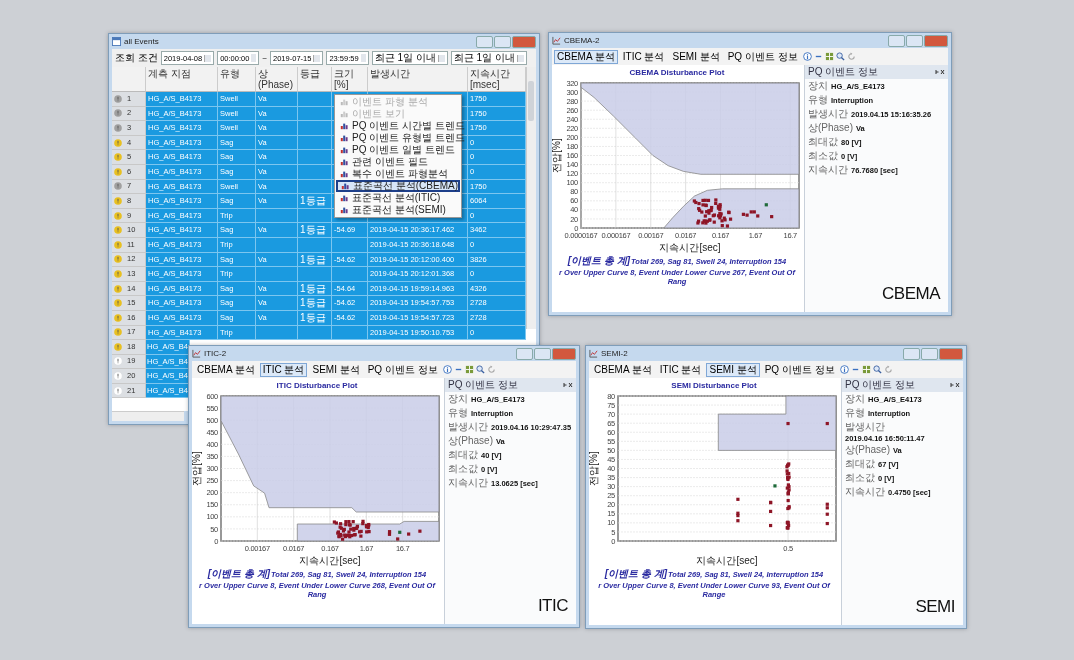 Image resolution: width=1074 pixels, height=660 pixels. What do you see at coordinates (714, 385) in the screenshot?
I see `chart-title: SEMI Disturbance Plot` at bounding box center [714, 385].